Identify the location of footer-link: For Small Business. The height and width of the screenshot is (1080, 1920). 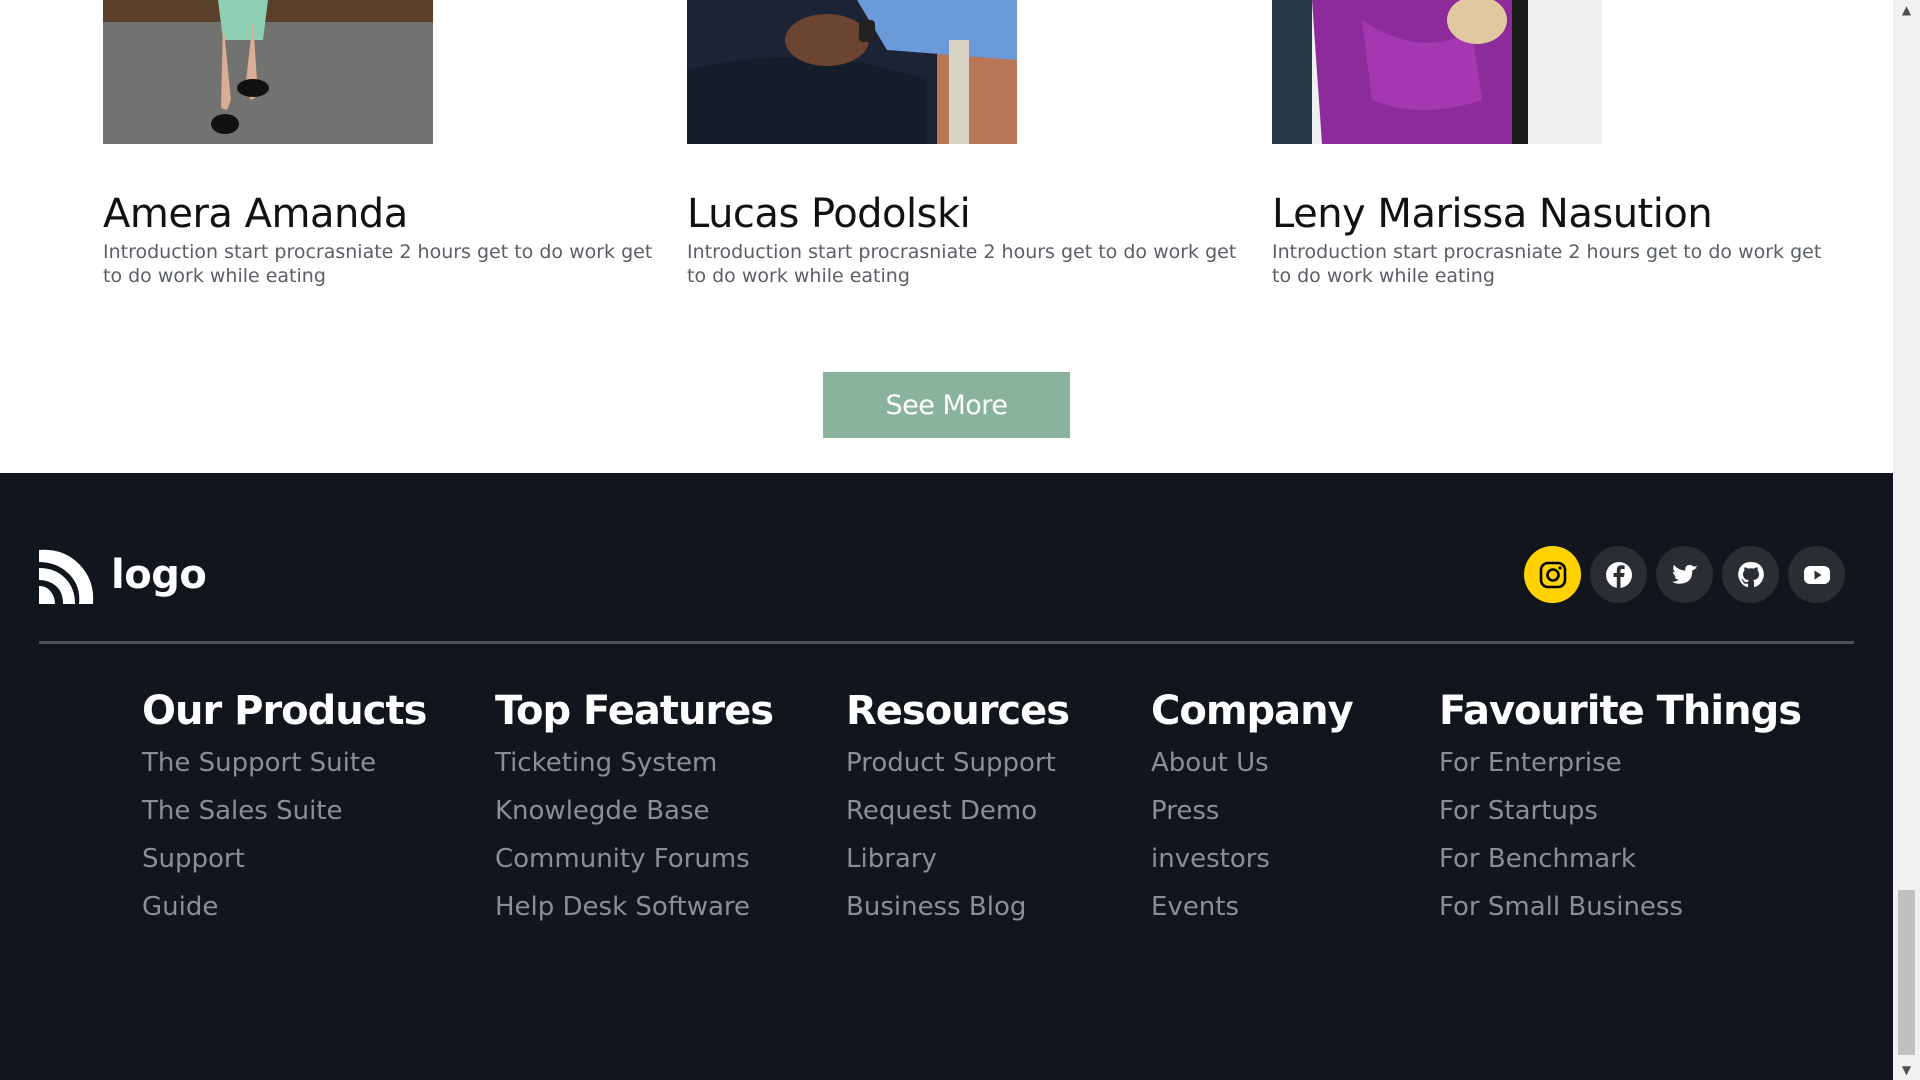
(1620, 907).